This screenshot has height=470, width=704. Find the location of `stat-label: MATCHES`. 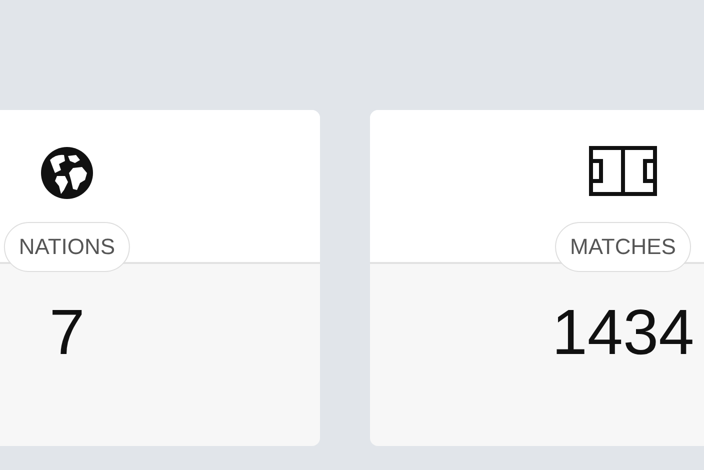

stat-label: MATCHES is located at coordinates (623, 247).